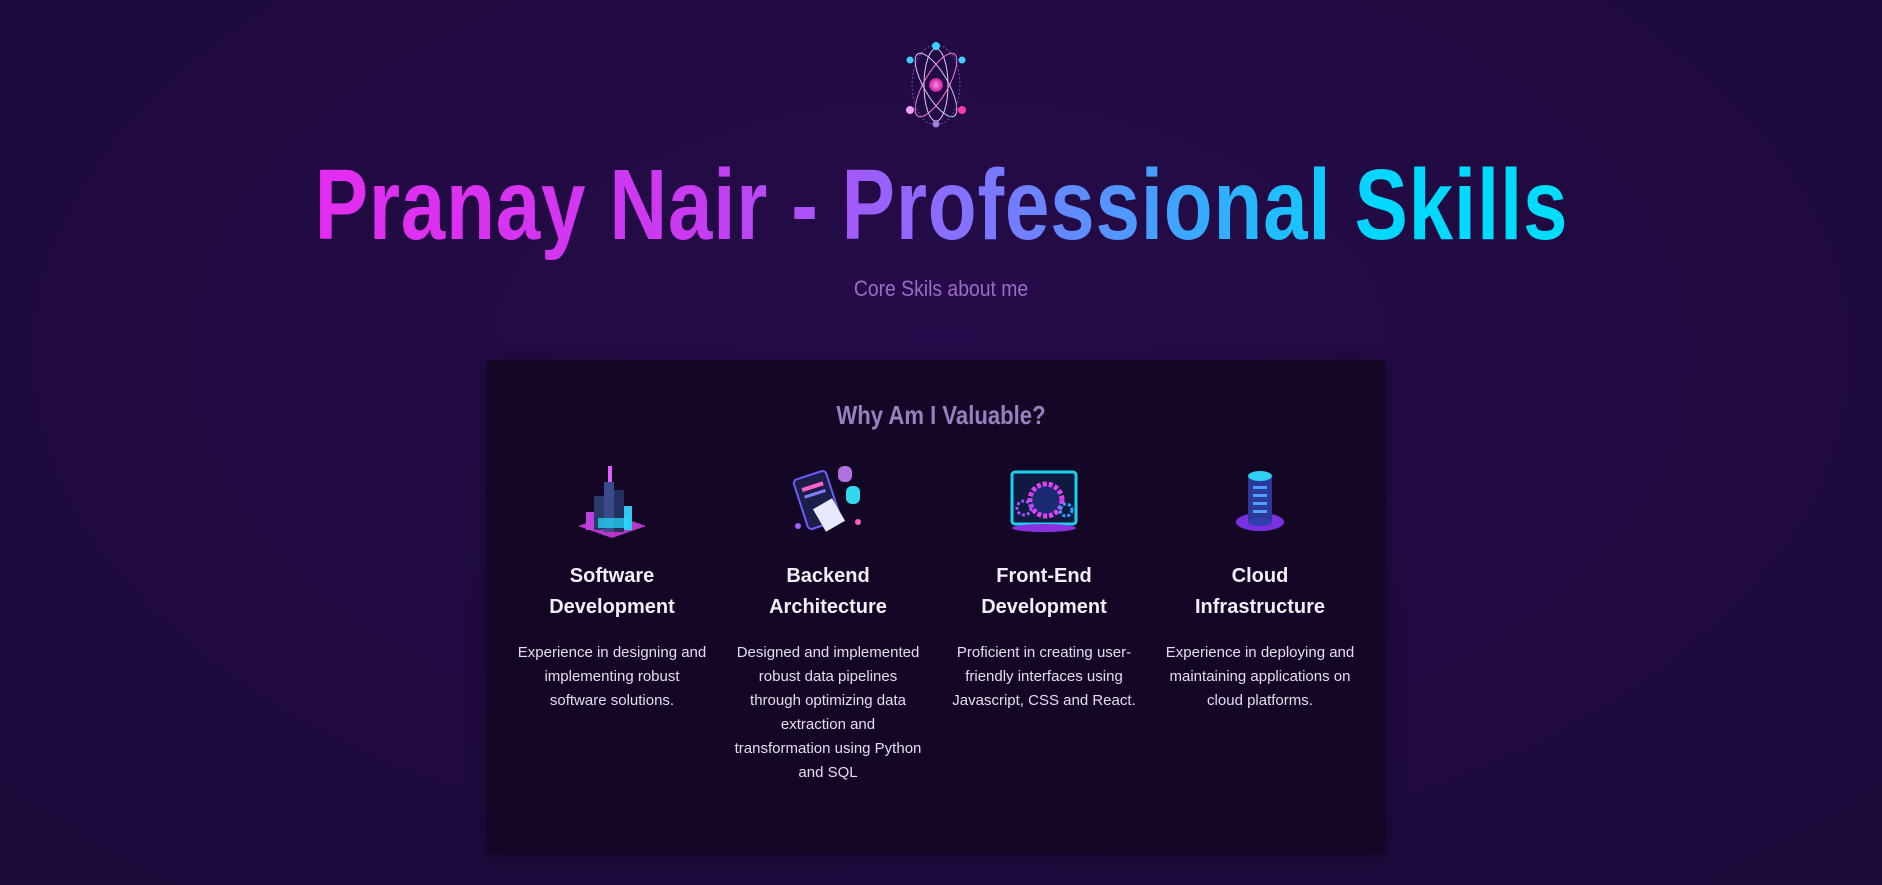  I want to click on skill-title-line2: Architecture, so click(828, 607).